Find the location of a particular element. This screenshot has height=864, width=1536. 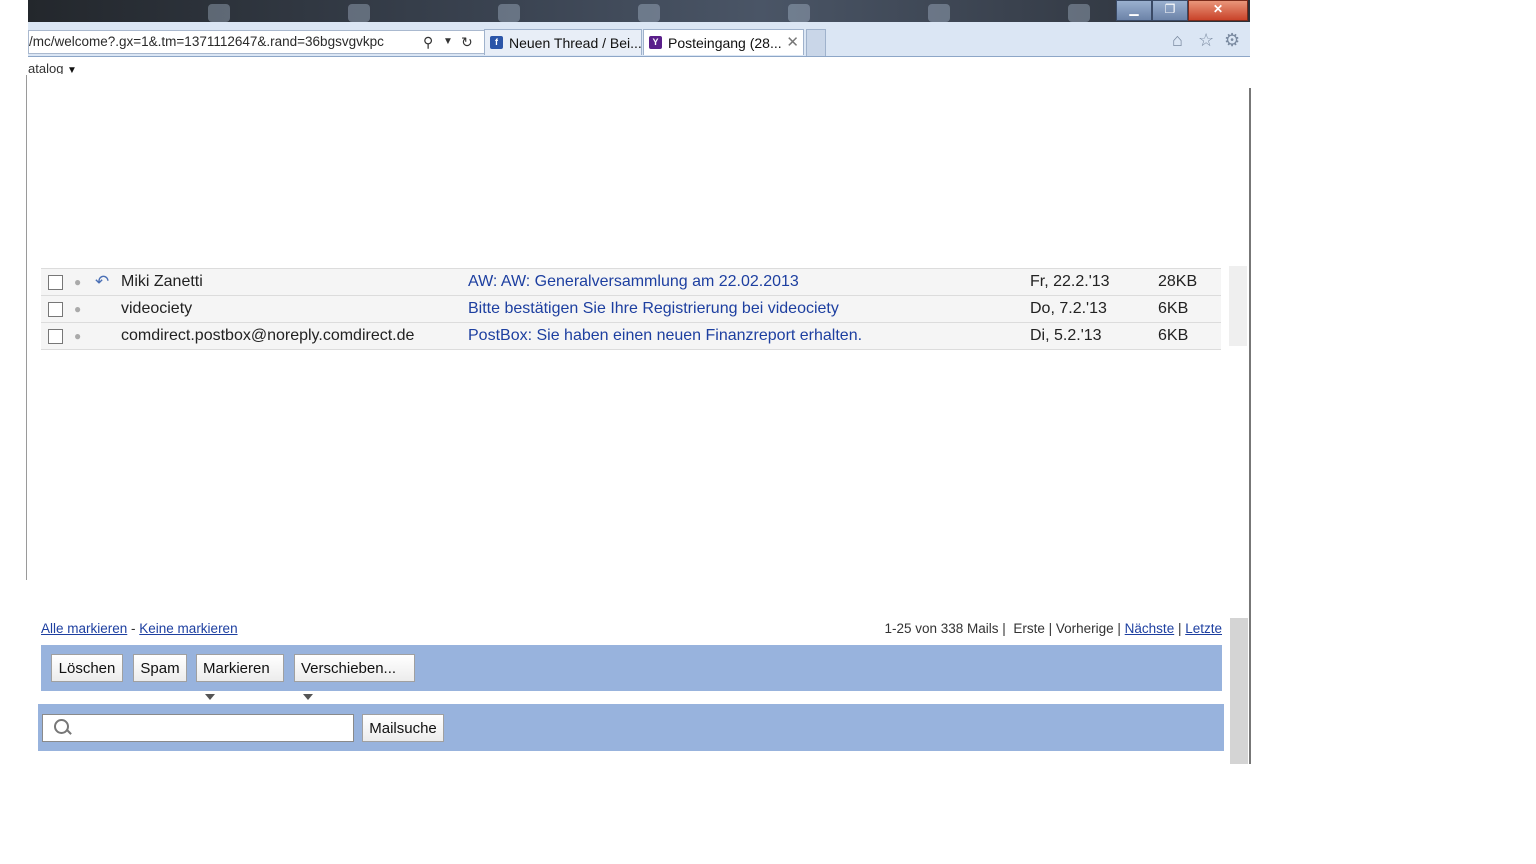

select-all-link: Alle markieren is located at coordinates (84, 628).